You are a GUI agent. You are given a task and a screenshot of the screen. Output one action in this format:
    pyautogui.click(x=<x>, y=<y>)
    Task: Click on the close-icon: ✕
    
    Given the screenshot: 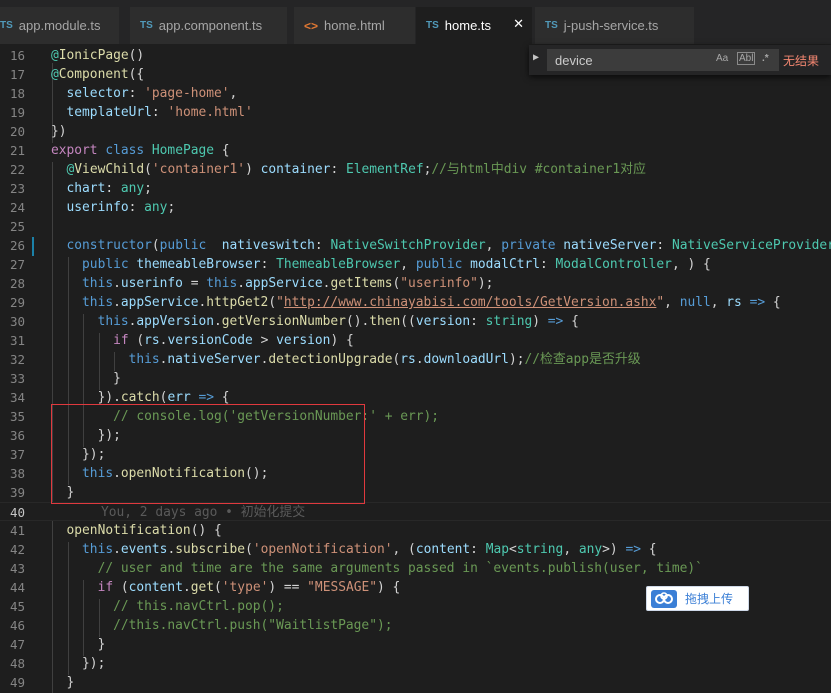 What is the action you would take?
    pyautogui.click(x=518, y=24)
    